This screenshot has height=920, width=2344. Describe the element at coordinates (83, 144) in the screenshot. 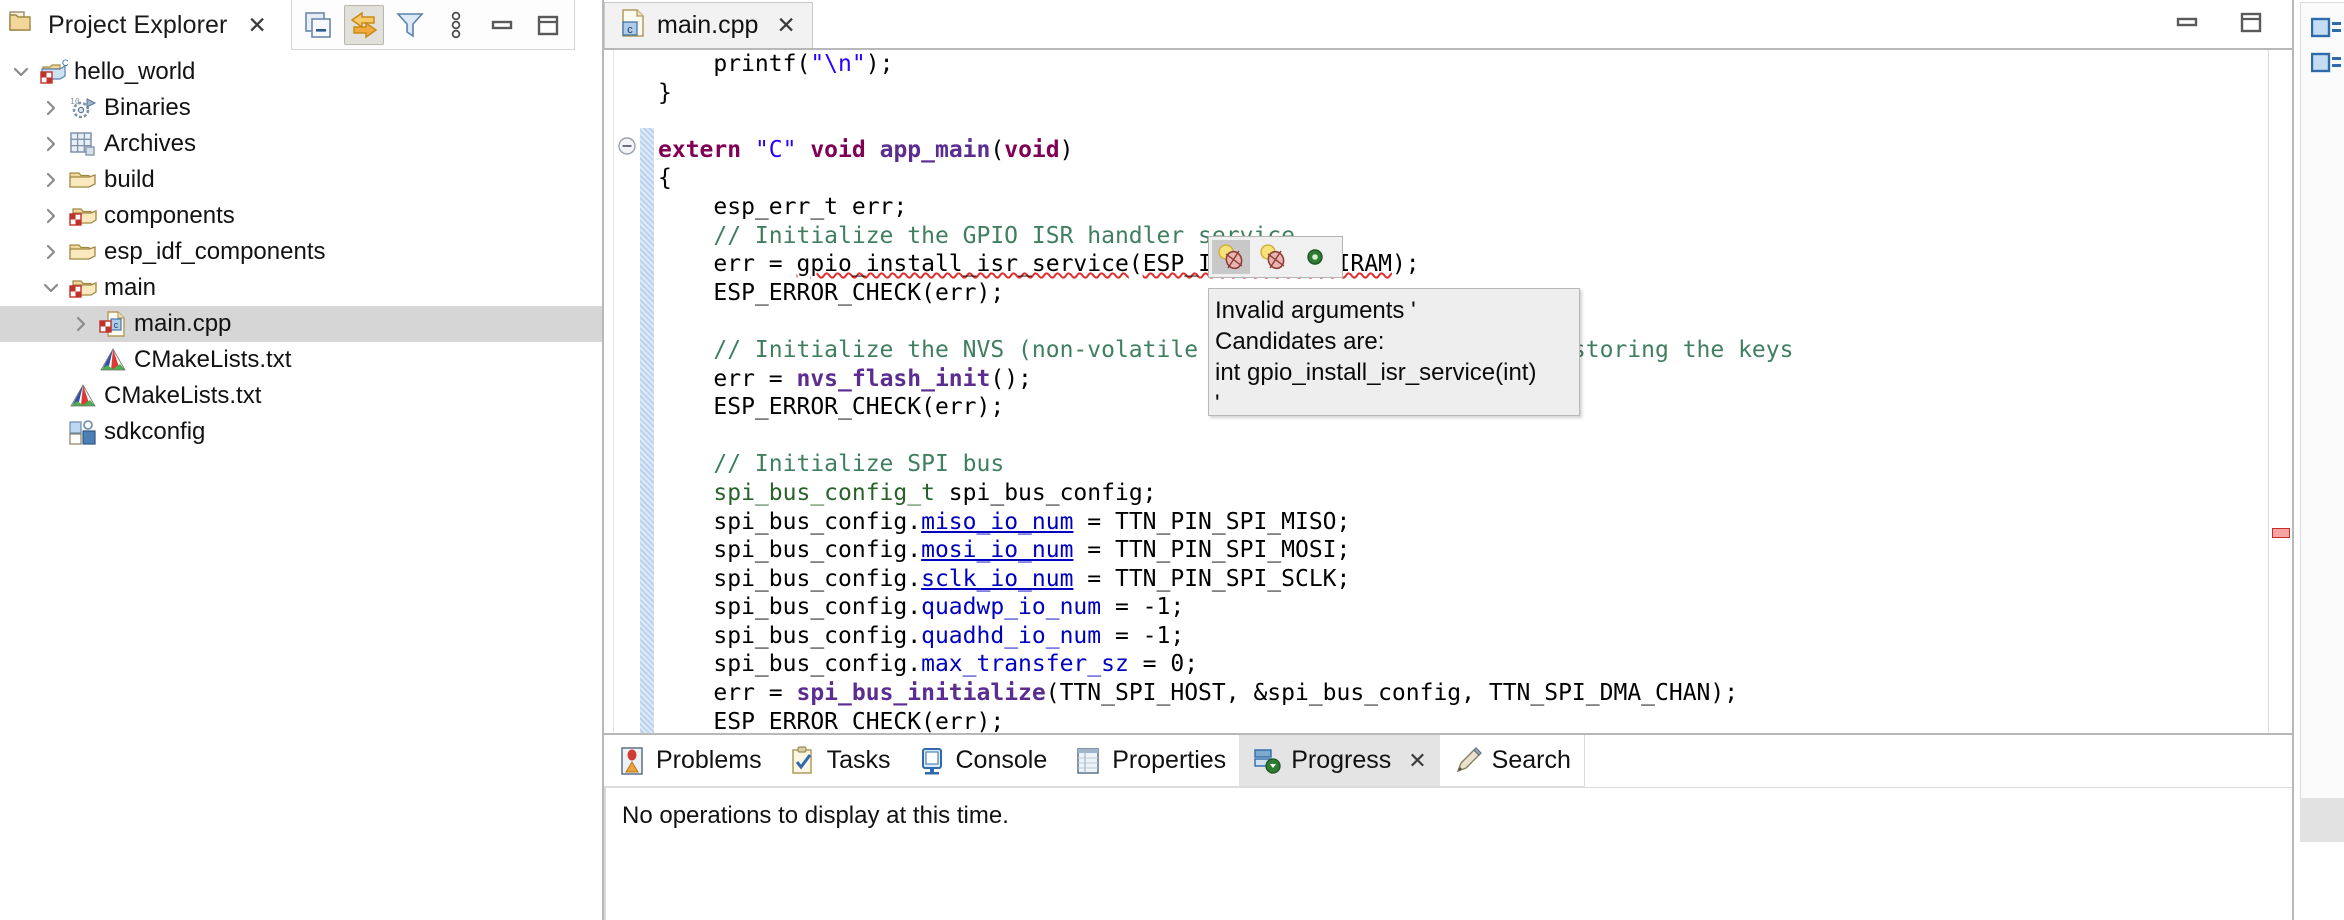

I see `archives-icon` at that location.